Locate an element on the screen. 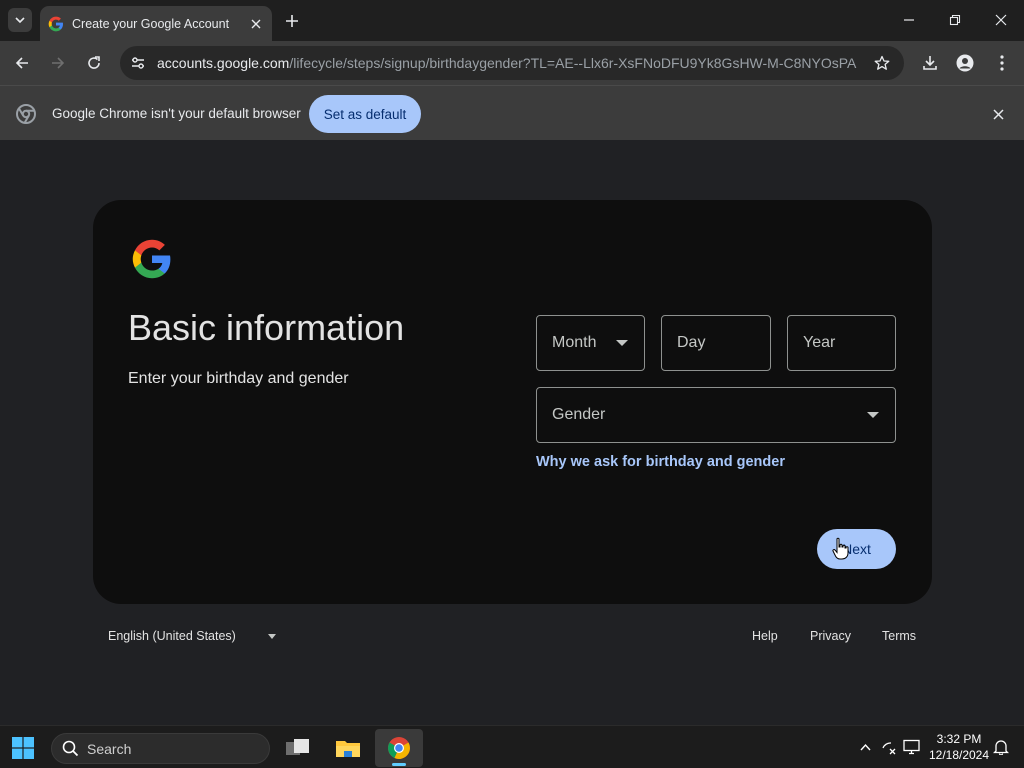 Image resolution: width=1024 pixels, height=768 pixels. tune-icon is located at coordinates (138, 63).